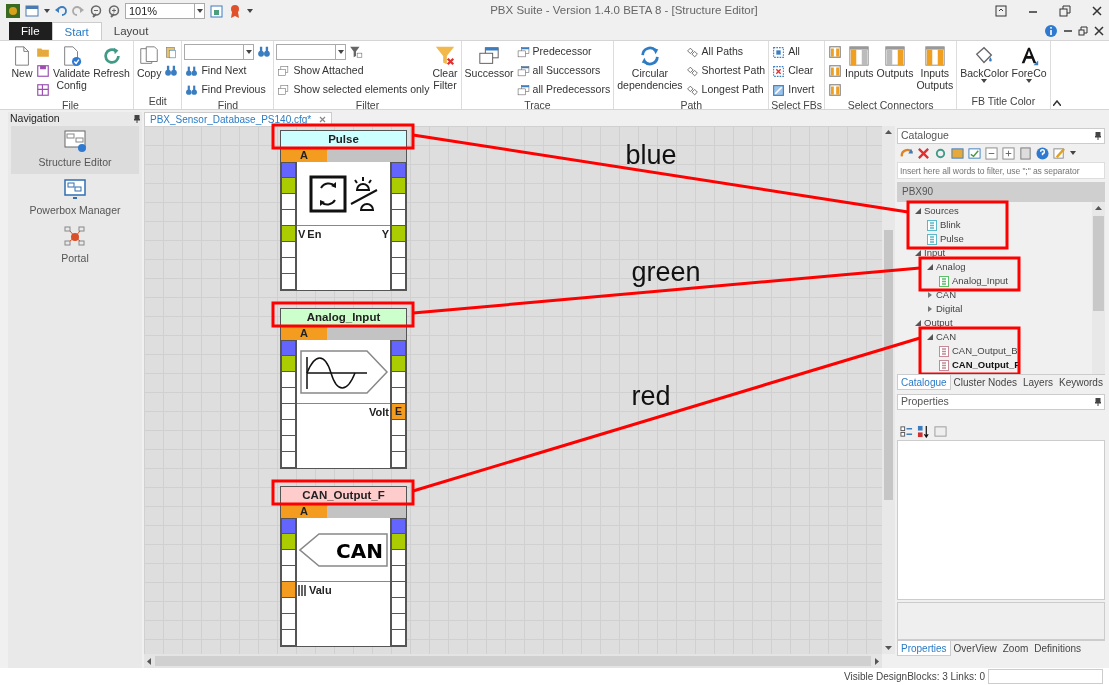  Describe the element at coordinates (1029, 63) in the screenshot. I see `ribbon-button: ForeCo` at that location.